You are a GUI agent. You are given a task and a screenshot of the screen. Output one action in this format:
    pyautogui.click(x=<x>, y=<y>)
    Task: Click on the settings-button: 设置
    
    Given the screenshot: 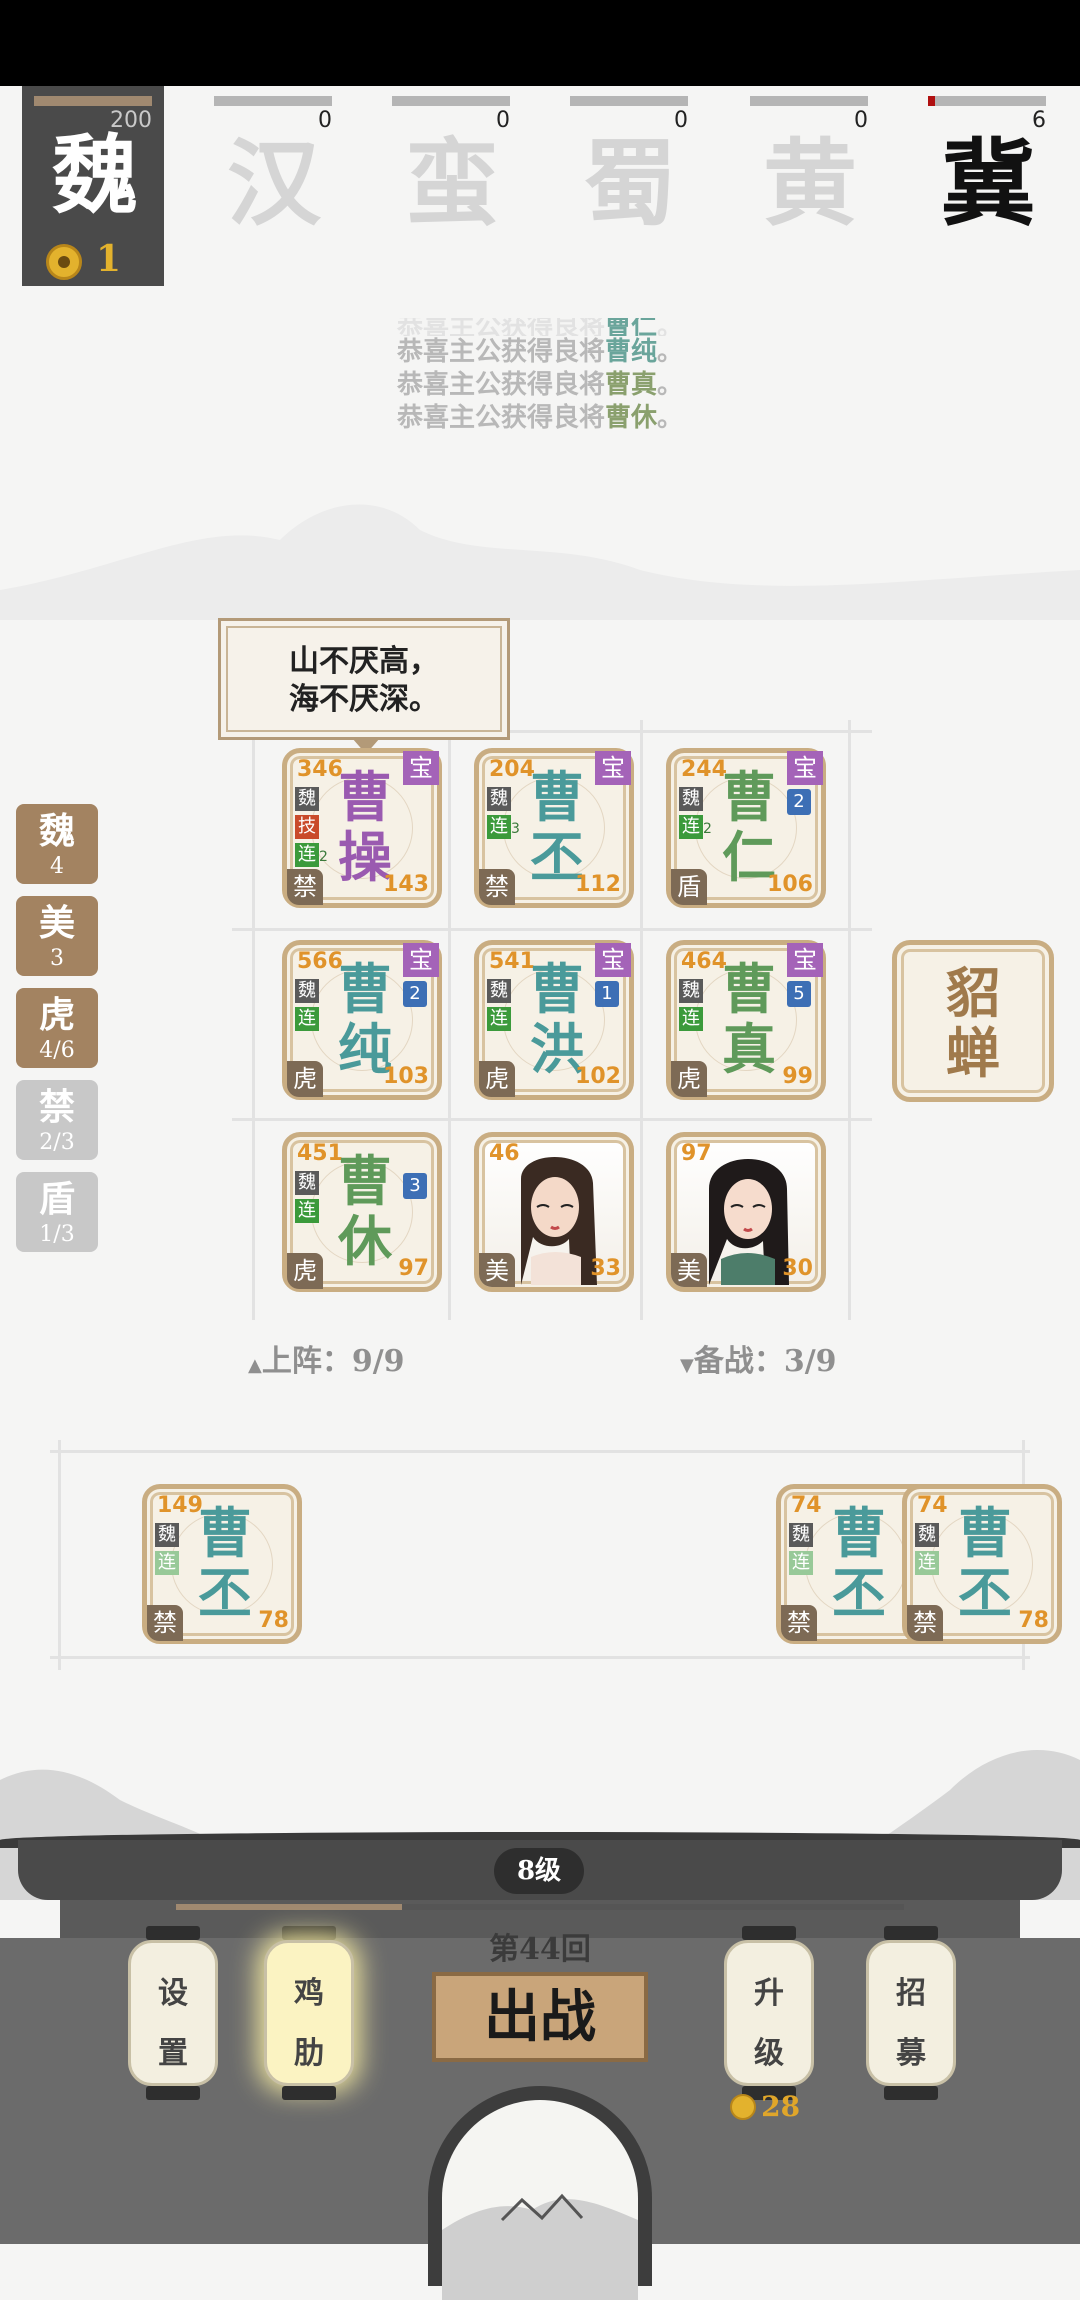 What is the action you would take?
    pyautogui.click(x=173, y=2016)
    